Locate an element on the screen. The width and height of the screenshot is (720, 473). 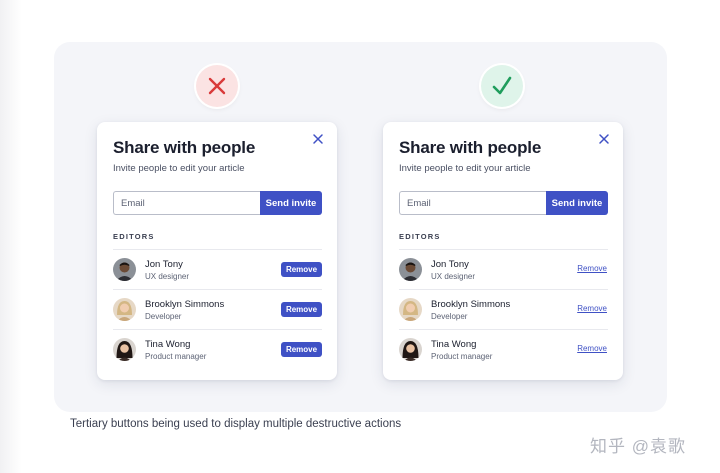
left-edge-shade is located at coordinates (11, 236).